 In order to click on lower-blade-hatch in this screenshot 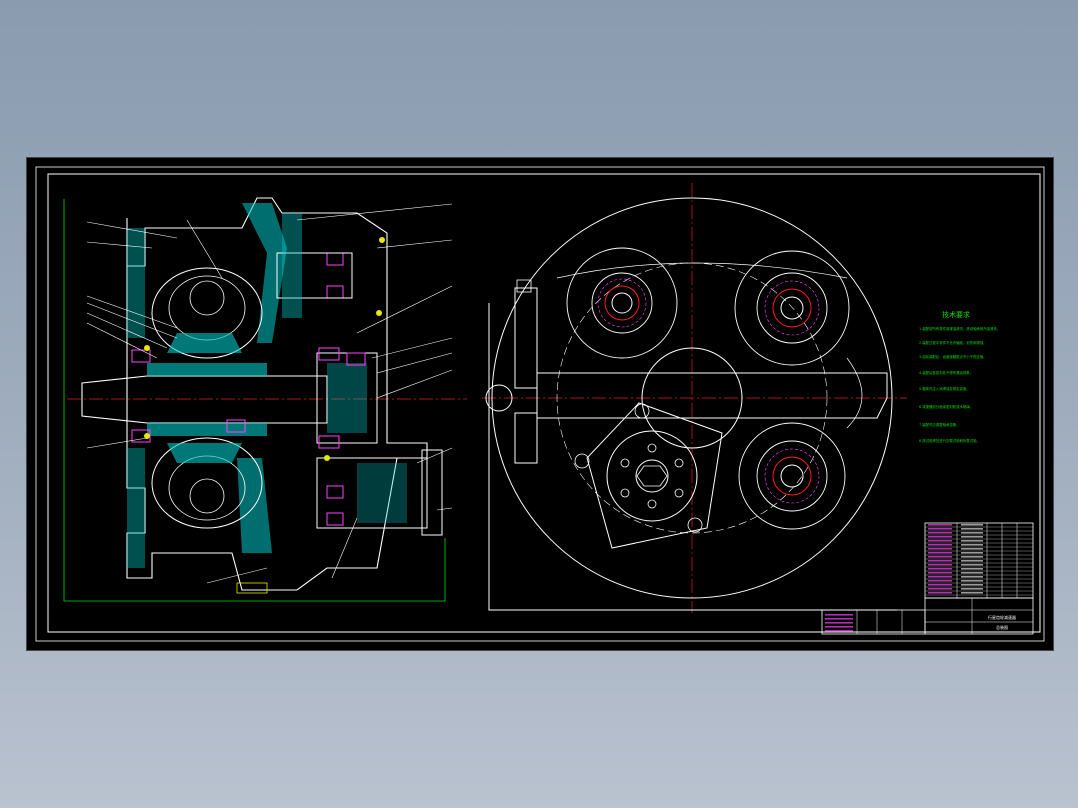, I will do `click(204, 453)`.